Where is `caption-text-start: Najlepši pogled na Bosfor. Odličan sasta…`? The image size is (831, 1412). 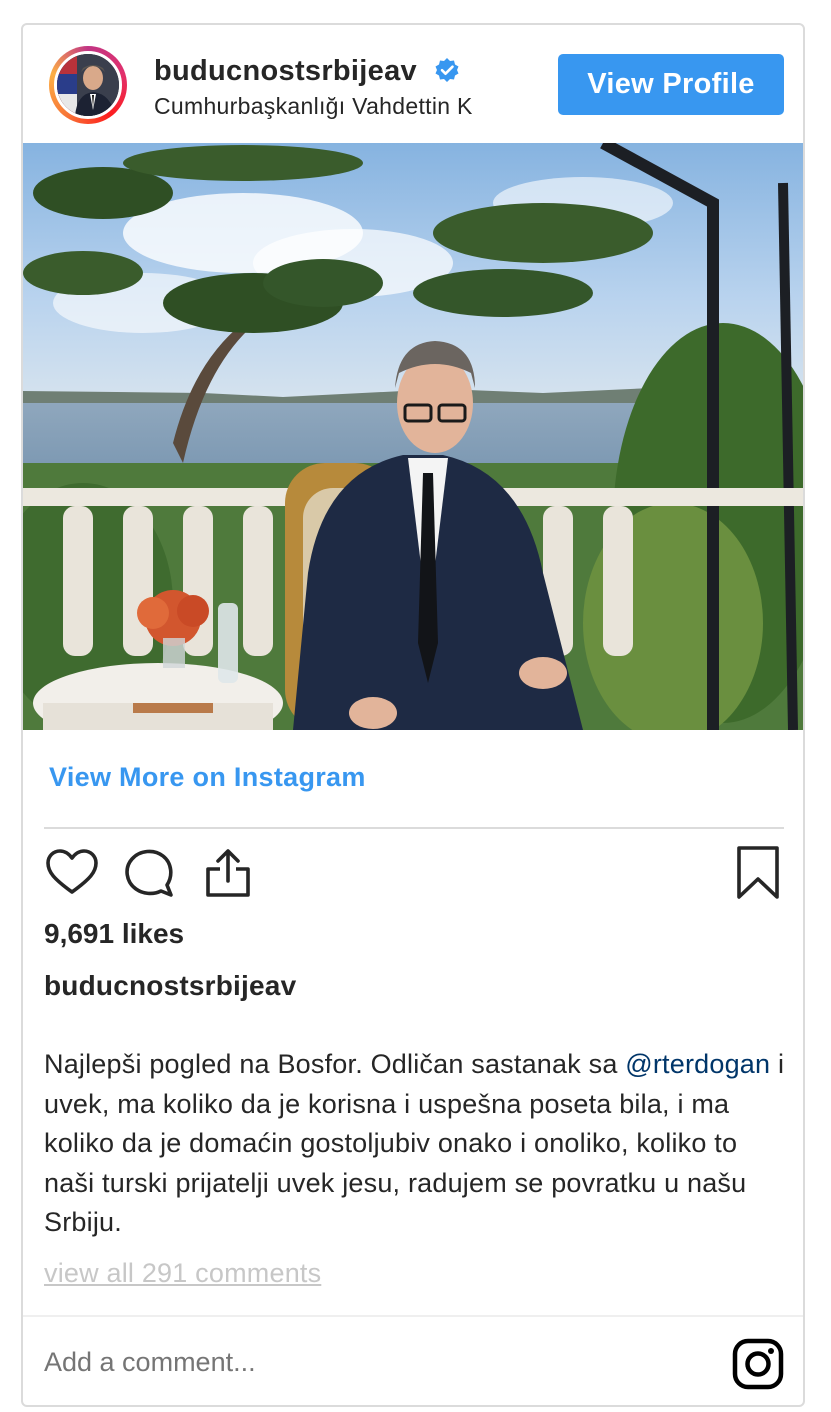 caption-text-start: Najlepši pogled na Bosfor. Odličan sasta… is located at coordinates (335, 1064).